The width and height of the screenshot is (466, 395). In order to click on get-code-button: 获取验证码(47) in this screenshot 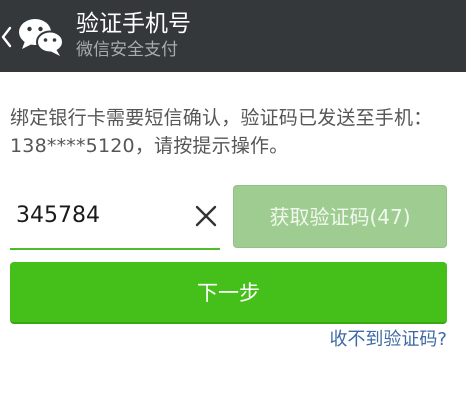, I will do `click(340, 216)`.